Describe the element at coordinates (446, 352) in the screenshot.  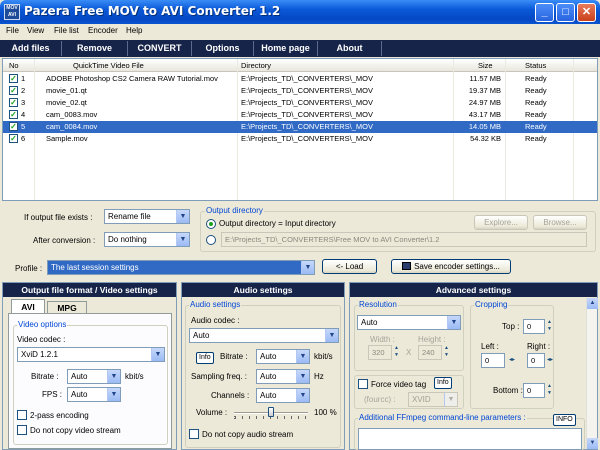
I see `height-spinner: ▲ ▼` at that location.